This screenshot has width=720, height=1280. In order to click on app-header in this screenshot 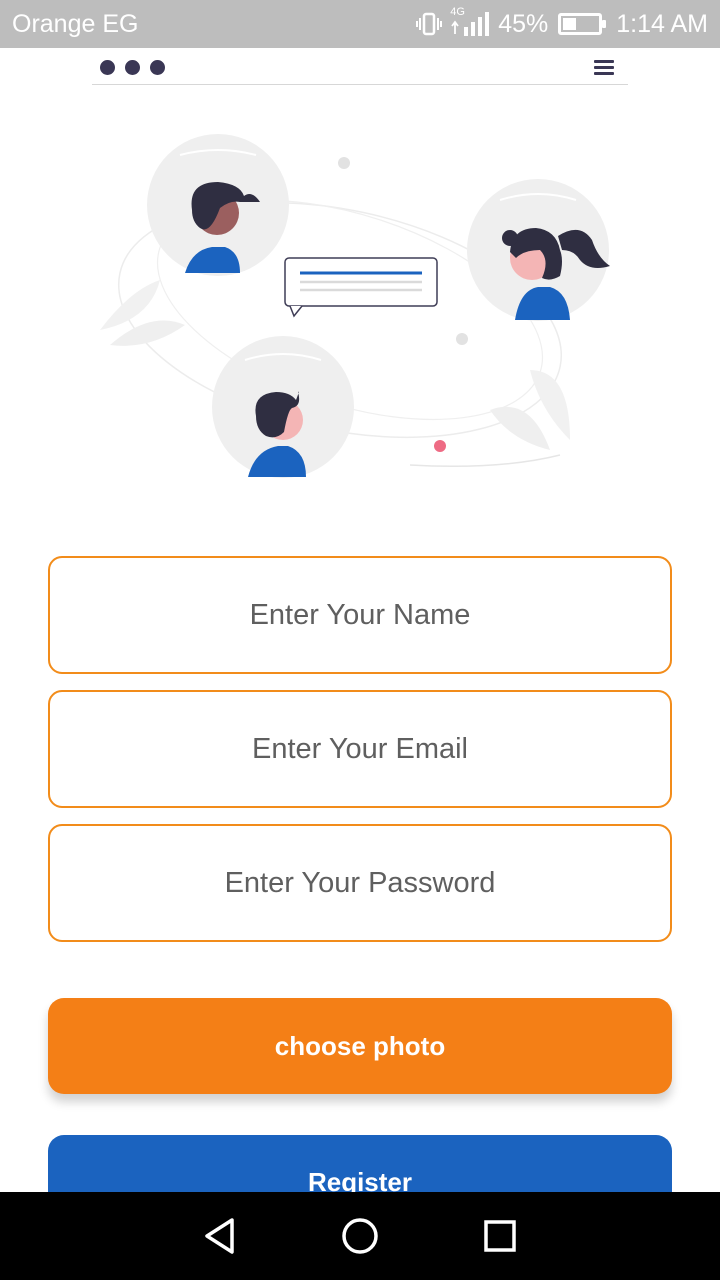, I will do `click(360, 66)`.